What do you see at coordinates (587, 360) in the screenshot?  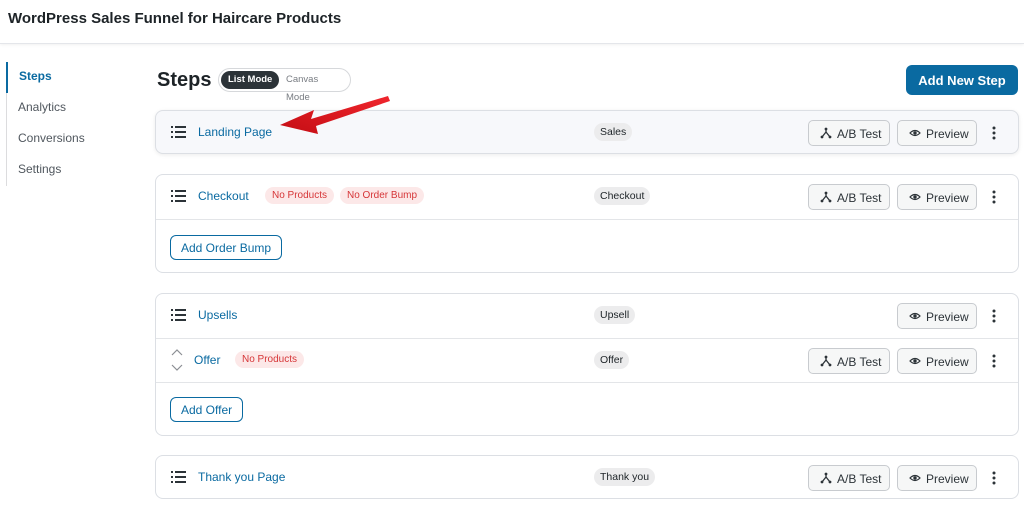 I see `offer-row: Offer No Products Offer A/B Test Preview` at bounding box center [587, 360].